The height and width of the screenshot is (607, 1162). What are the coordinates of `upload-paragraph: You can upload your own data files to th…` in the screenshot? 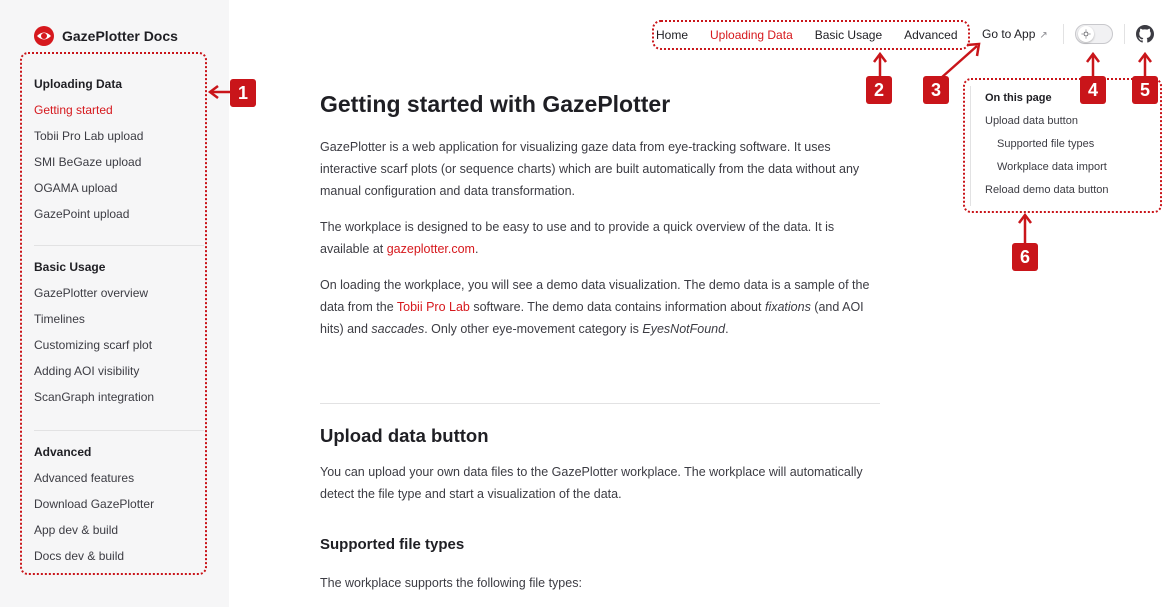 It's located at (591, 483).